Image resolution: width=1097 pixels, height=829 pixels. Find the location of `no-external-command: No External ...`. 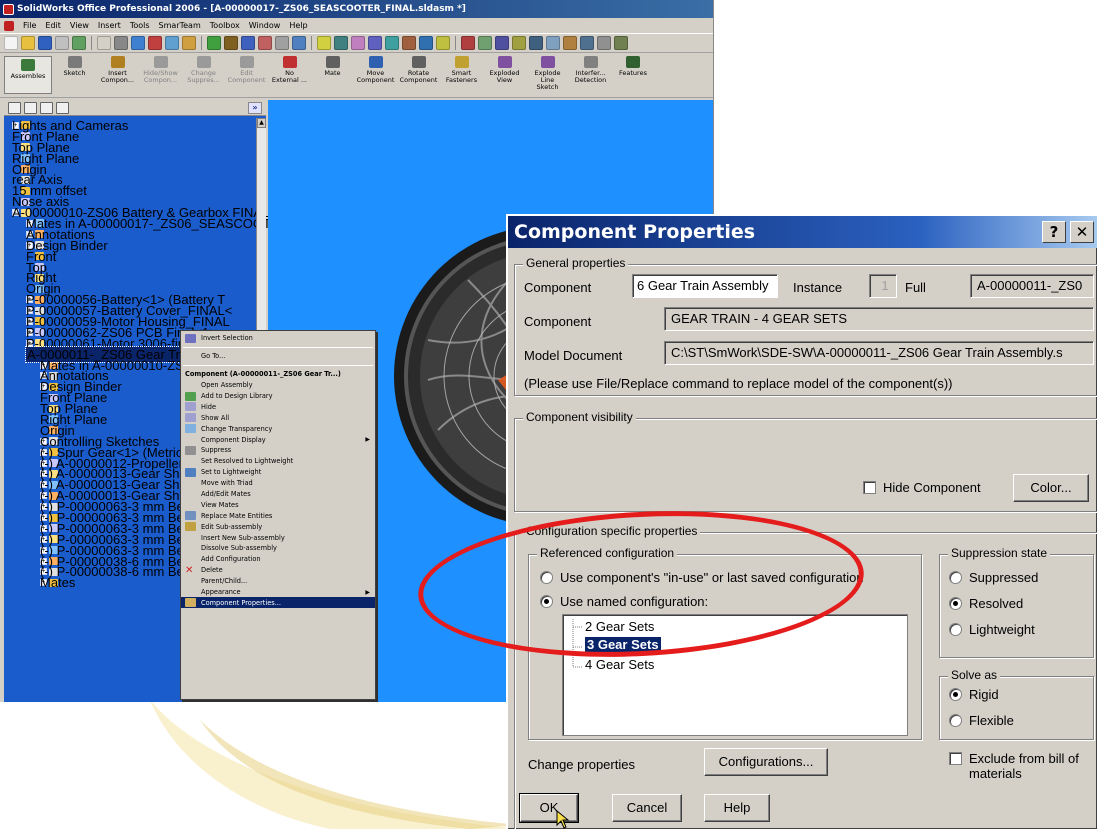

no-external-command: No External ... is located at coordinates (289, 75).